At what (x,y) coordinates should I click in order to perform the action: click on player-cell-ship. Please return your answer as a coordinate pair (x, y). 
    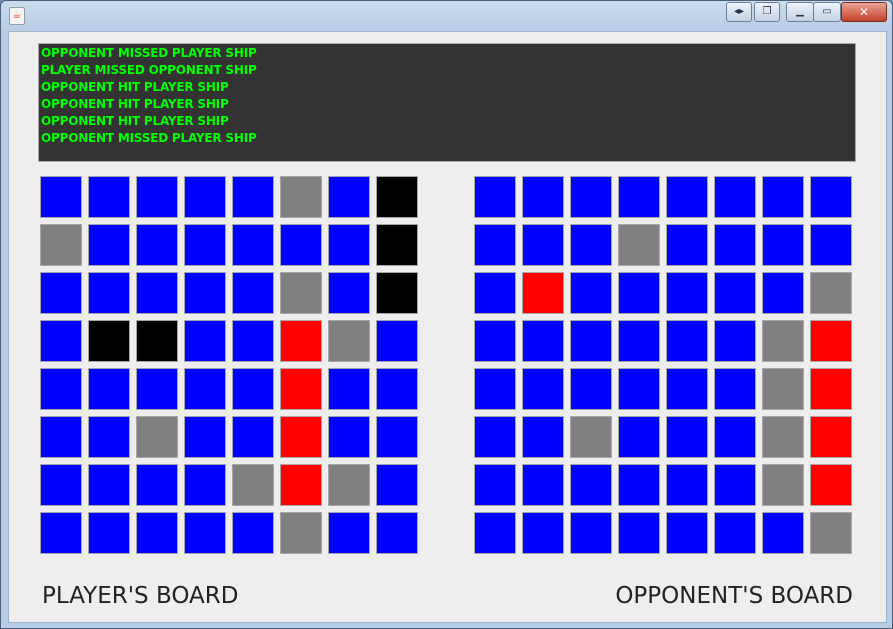
    Looking at the image, I should click on (397, 293).